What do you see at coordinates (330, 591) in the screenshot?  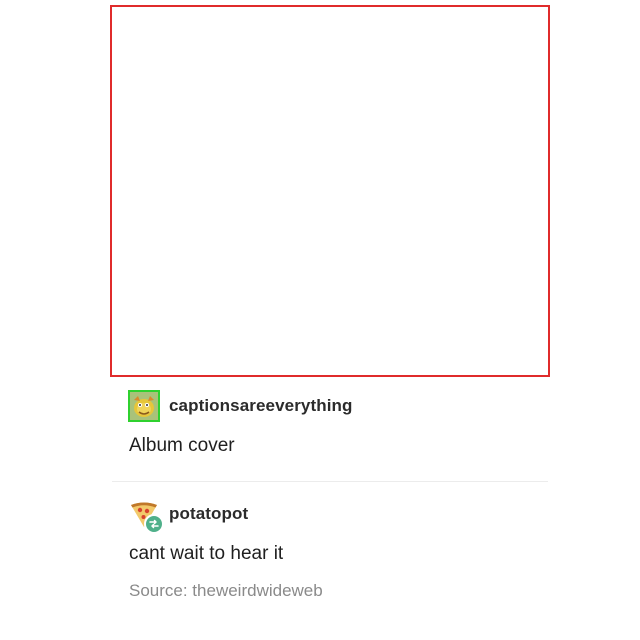 I see `post-source-link: Source: theweirdwideweb` at bounding box center [330, 591].